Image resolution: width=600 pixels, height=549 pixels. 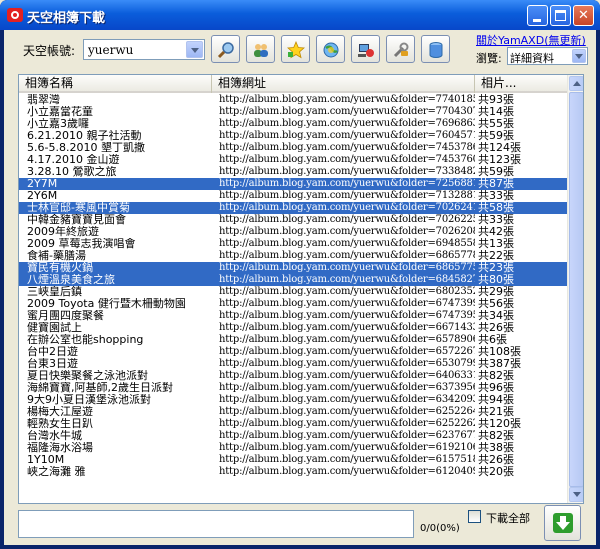 I want to click on scroll-down-icon, so click(x=576, y=494).